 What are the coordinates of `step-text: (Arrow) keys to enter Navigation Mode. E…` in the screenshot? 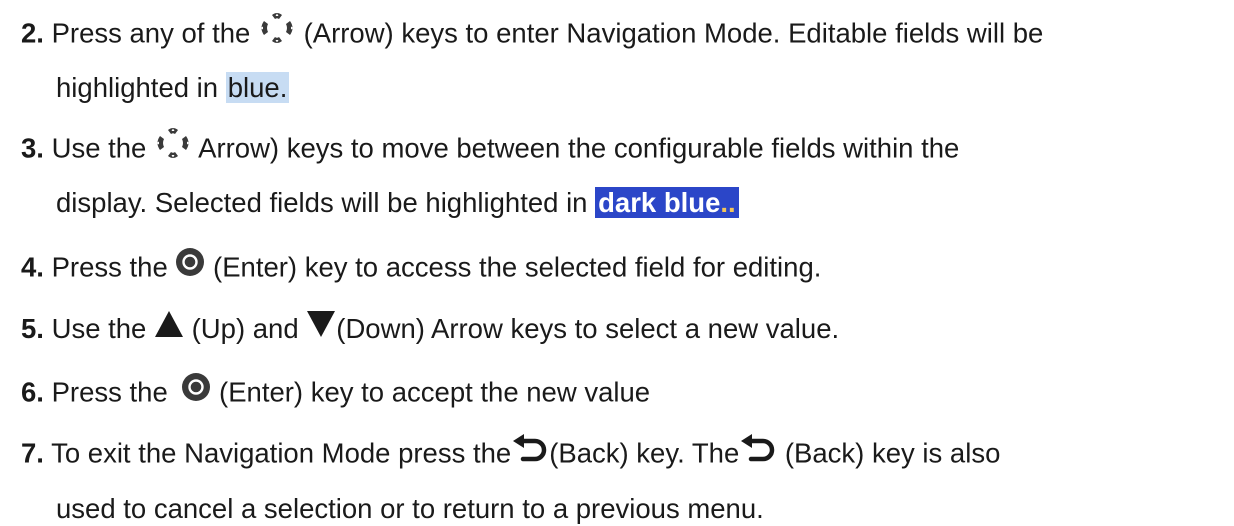 It's located at (673, 33).